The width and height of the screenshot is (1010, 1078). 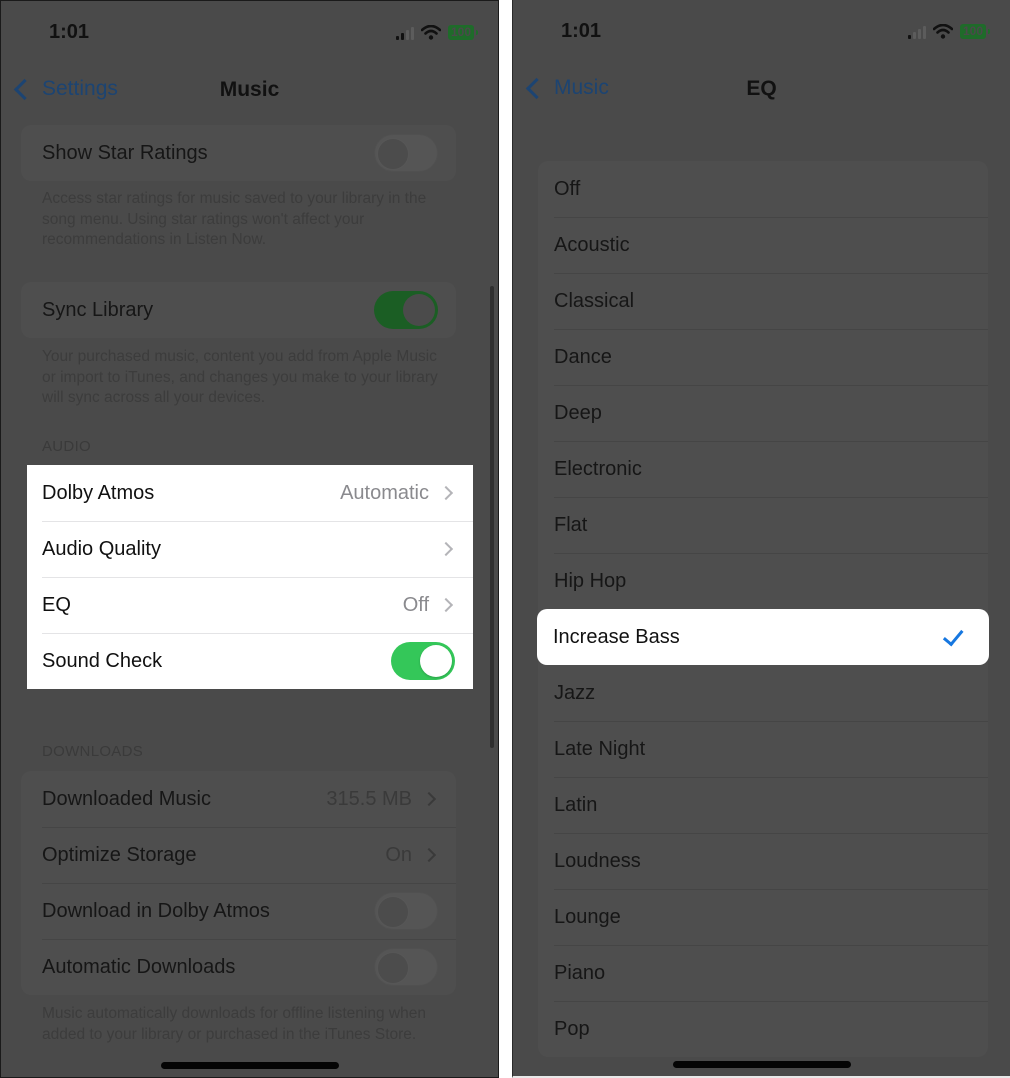 I want to click on show-star-ratings-row: Show Star Ratings, so click(x=238, y=153).